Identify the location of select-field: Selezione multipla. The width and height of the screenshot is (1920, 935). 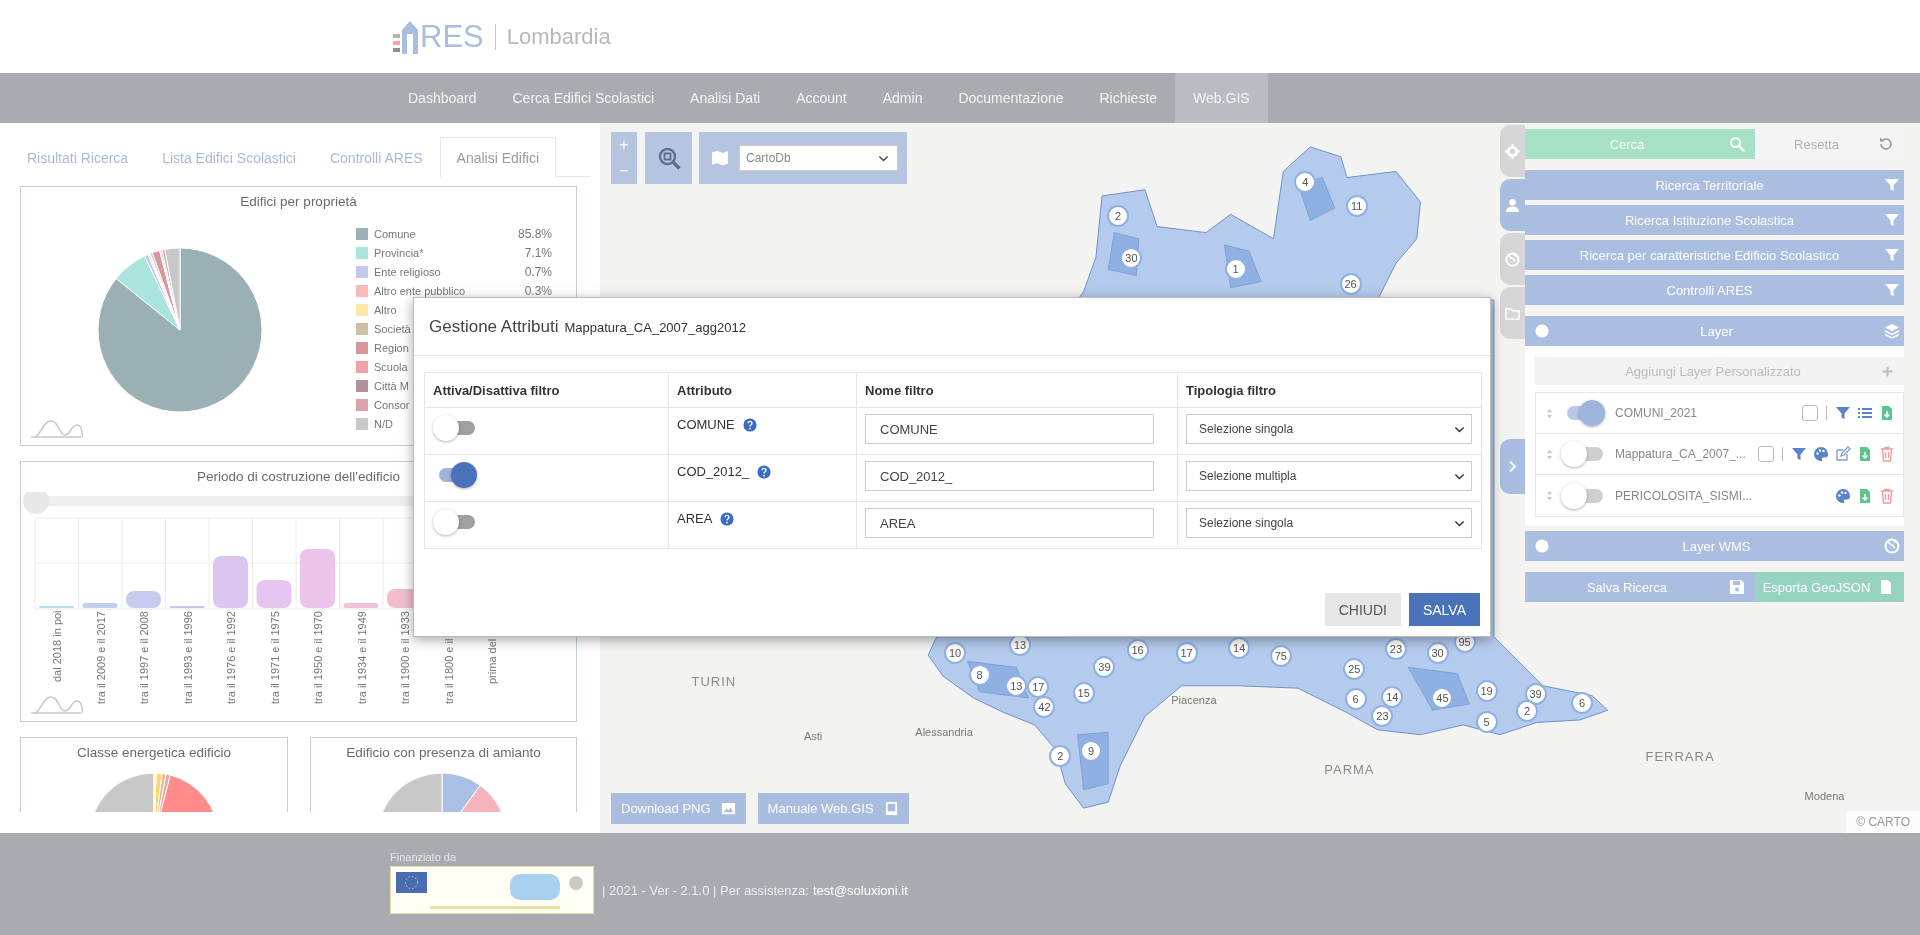
(1329, 476).